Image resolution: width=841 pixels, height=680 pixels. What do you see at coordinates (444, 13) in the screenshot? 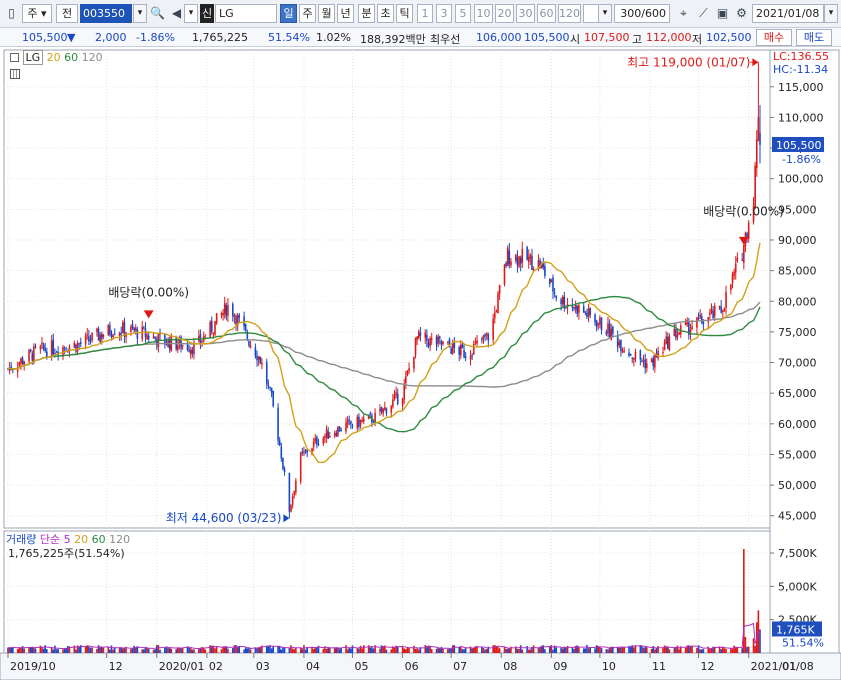
I see `interval-button-3: 3` at bounding box center [444, 13].